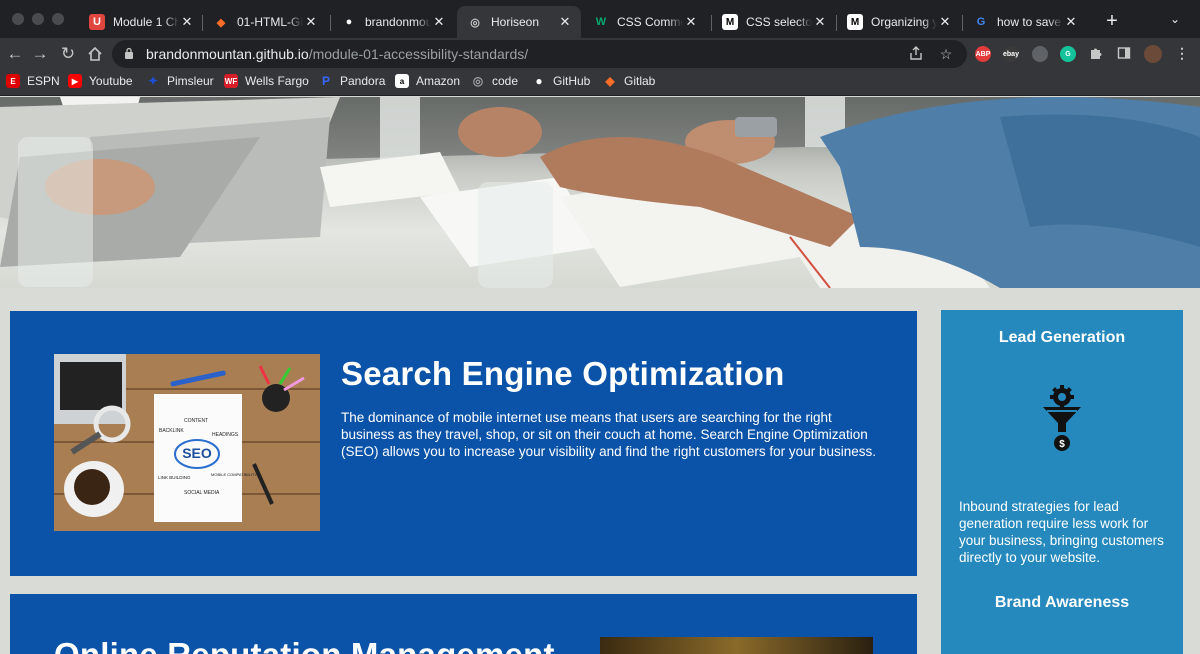 Image resolution: width=1200 pixels, height=654 pixels. I want to click on espn-icon: E, so click(13, 81).